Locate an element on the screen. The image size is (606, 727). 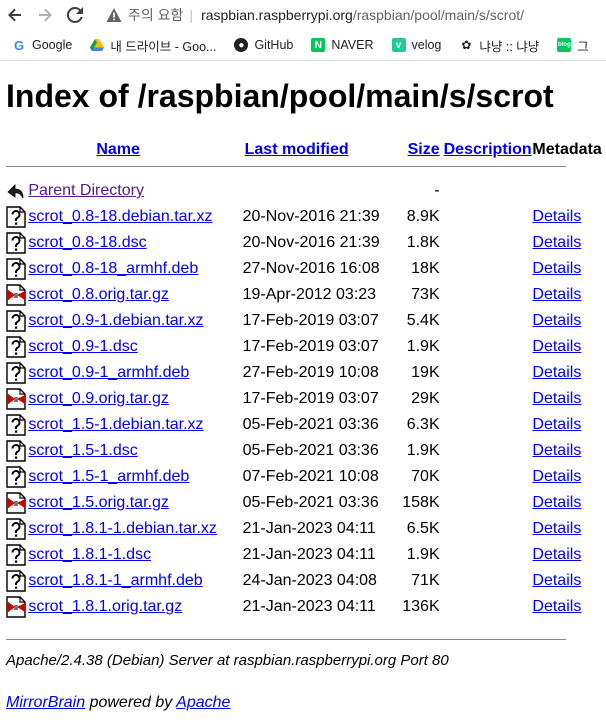
bookmark-label: 그 is located at coordinates (583, 46).